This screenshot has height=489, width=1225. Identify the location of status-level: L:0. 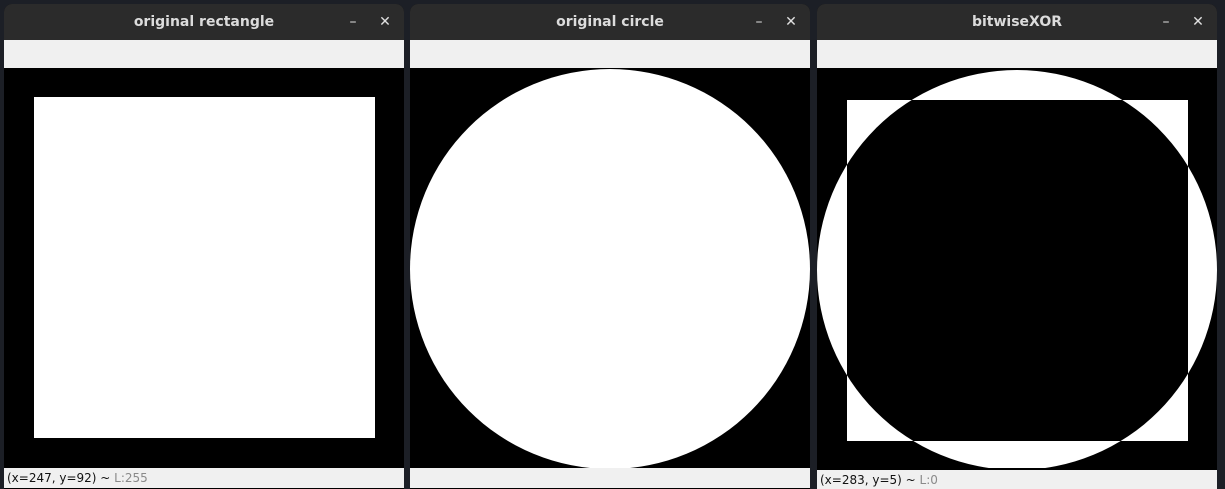
(928, 480).